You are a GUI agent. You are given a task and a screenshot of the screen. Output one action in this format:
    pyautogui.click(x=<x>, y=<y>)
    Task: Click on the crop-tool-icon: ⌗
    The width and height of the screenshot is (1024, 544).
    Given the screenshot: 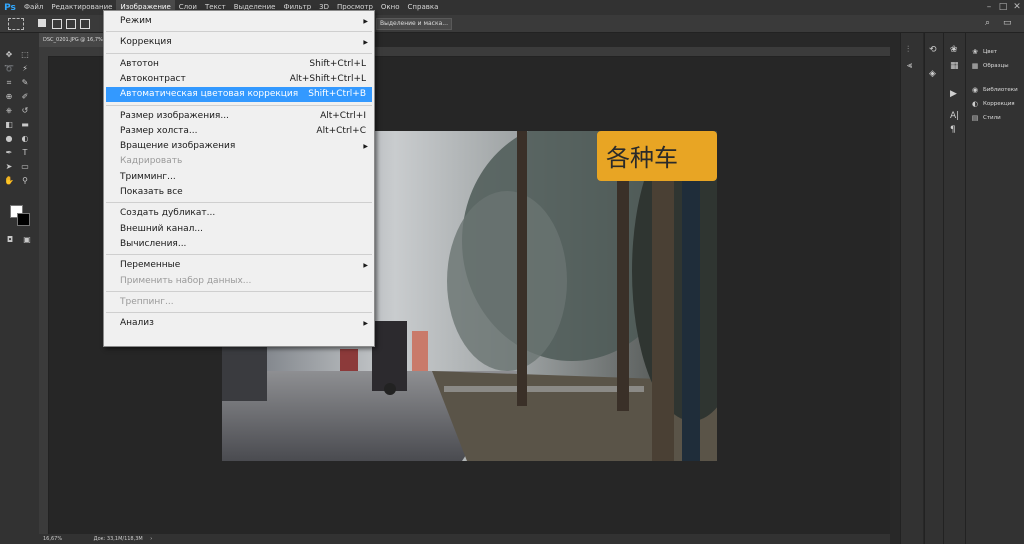 What is the action you would take?
    pyautogui.click(x=9, y=83)
    